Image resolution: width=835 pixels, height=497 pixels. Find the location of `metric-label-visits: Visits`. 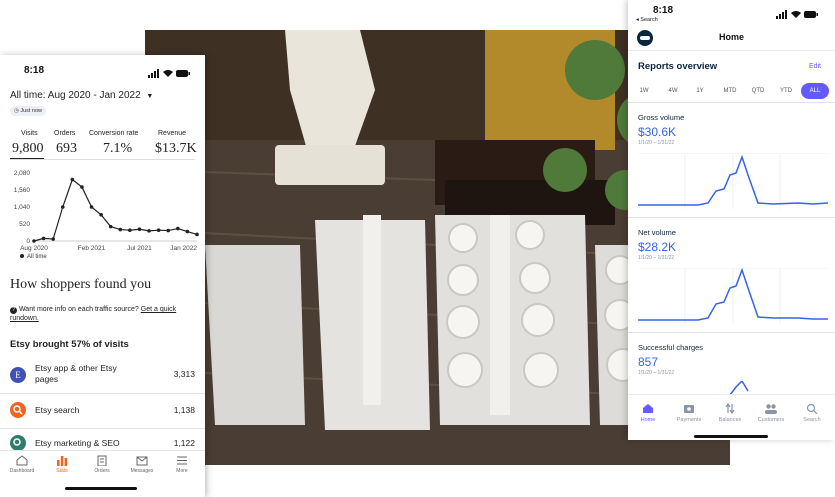

metric-label-visits: Visits is located at coordinates (29, 133).